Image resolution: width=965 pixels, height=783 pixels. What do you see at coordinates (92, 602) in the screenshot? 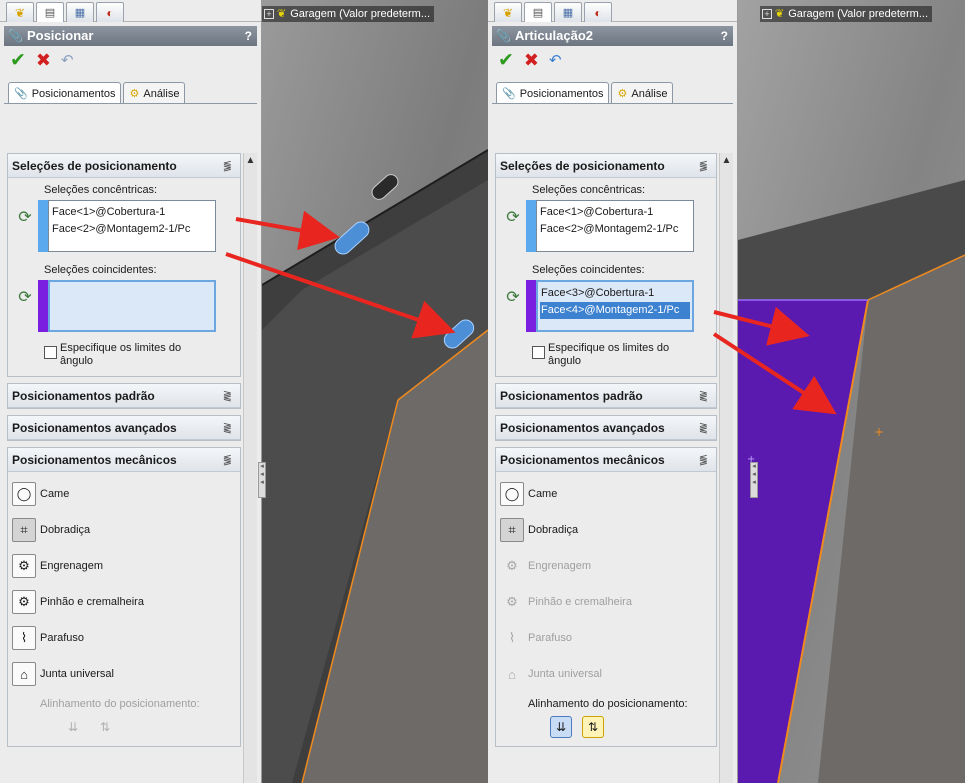
I see `mate-rack-pinion-label: Pinhão e cremalheira` at bounding box center [92, 602].